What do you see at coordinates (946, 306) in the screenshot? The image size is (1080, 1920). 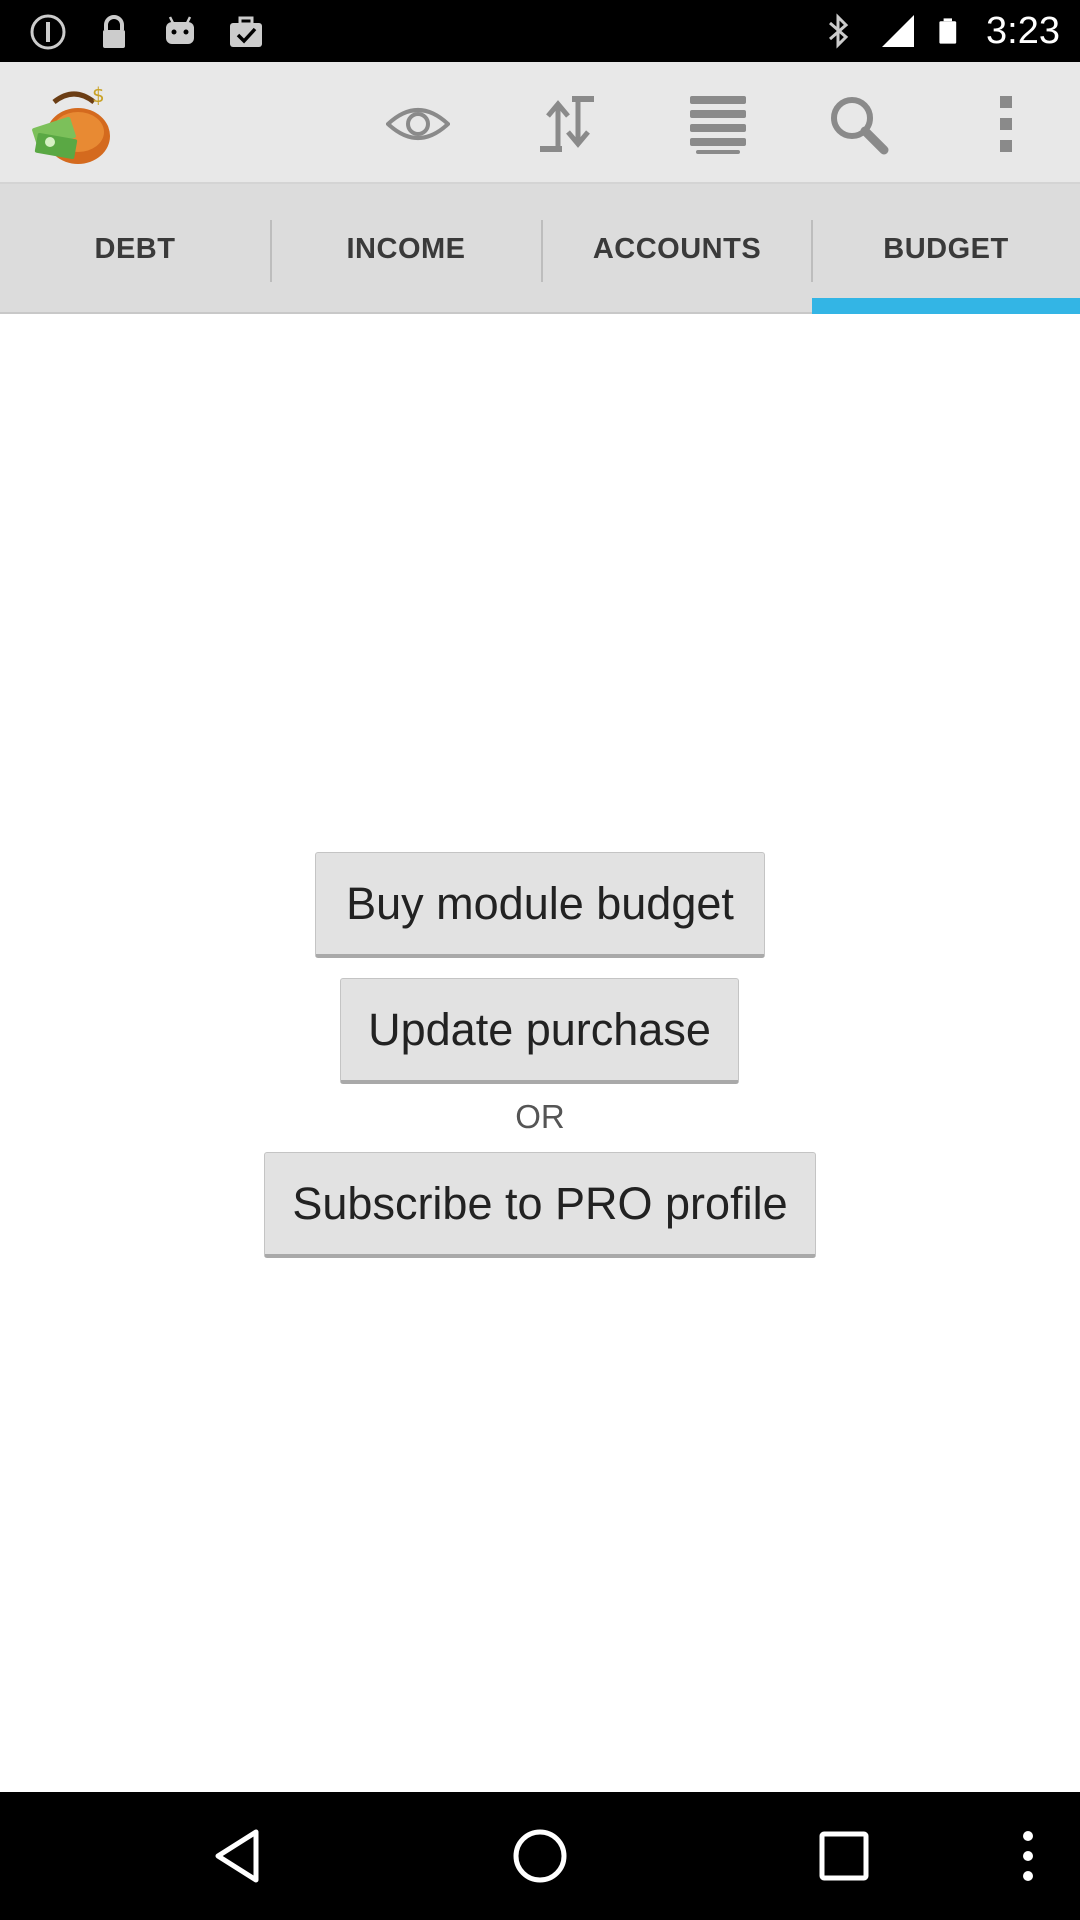 I see `selected-tab-indicator` at bounding box center [946, 306].